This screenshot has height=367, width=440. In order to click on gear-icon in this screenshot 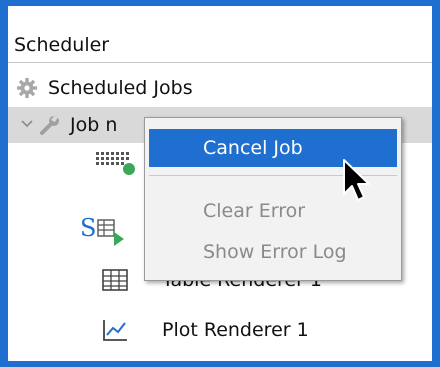, I will do `click(27, 88)`.